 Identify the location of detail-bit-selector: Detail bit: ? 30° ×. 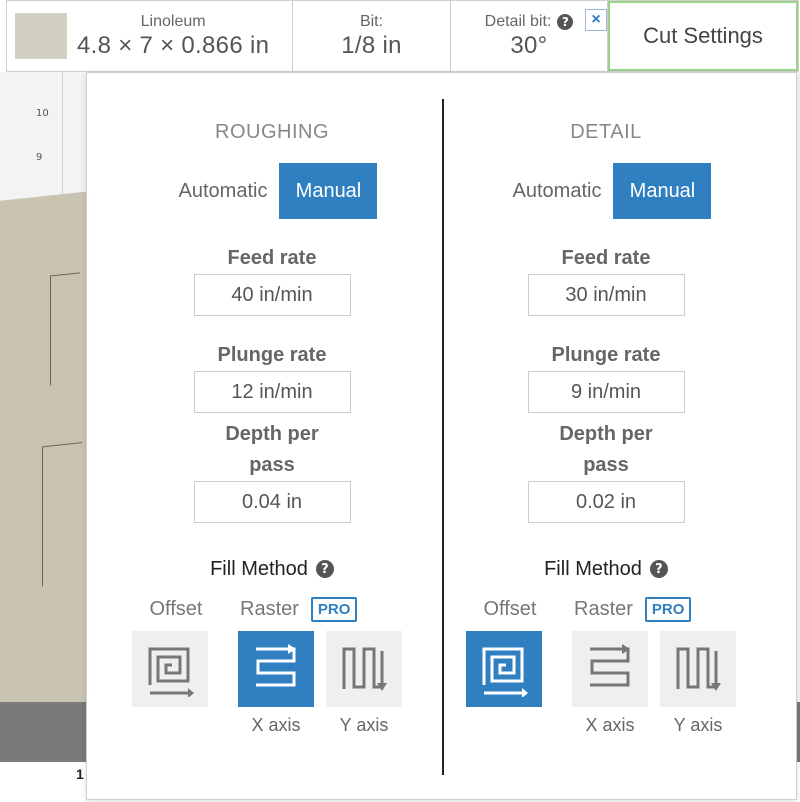
(529, 36).